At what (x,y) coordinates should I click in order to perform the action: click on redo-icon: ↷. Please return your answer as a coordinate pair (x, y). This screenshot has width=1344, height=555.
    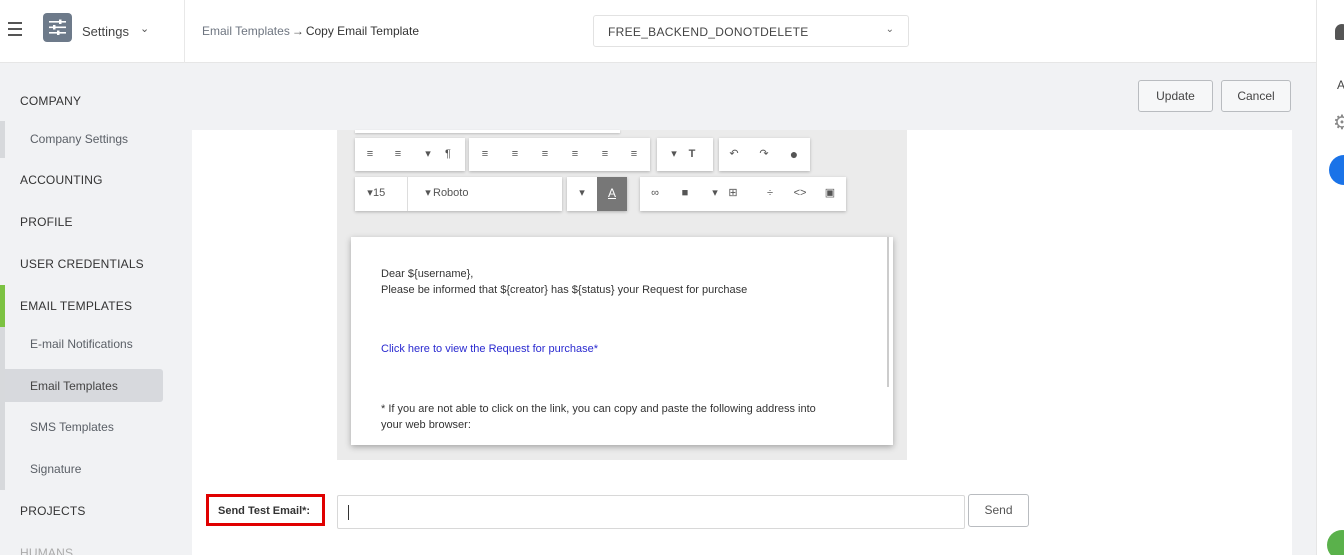
    Looking at the image, I should click on (764, 154).